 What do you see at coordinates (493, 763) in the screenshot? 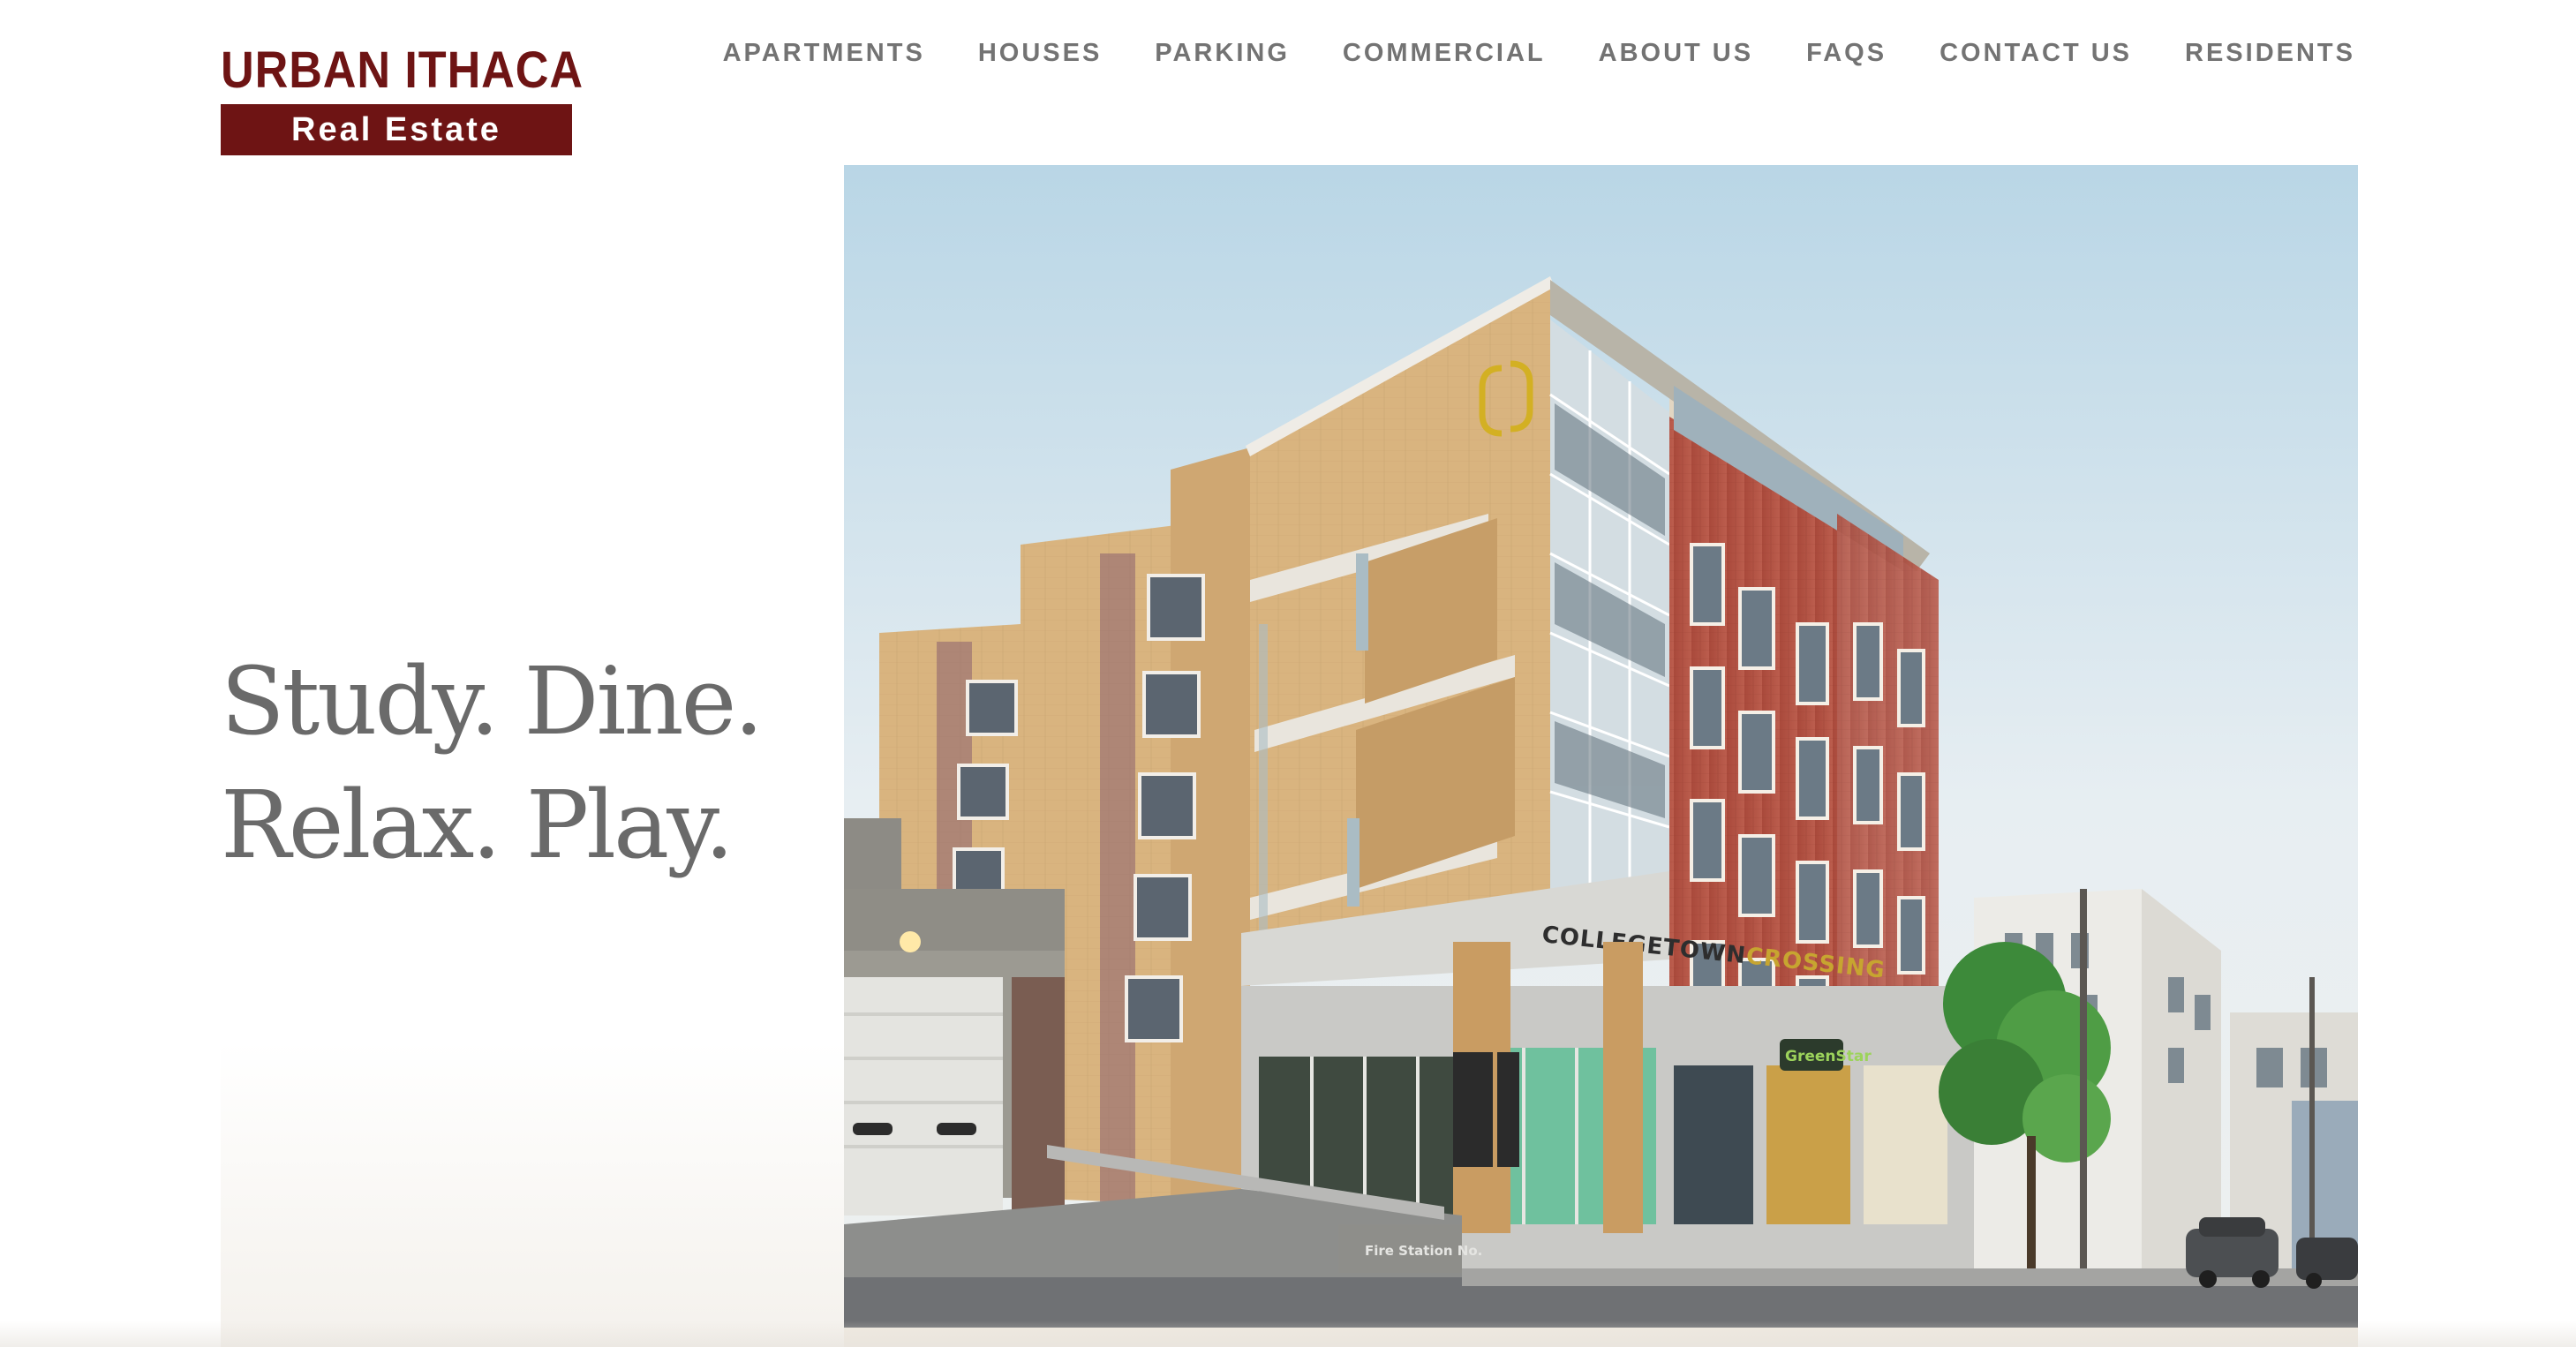
I see `hero-tagline: Study. Dine. Relax. Play.` at bounding box center [493, 763].